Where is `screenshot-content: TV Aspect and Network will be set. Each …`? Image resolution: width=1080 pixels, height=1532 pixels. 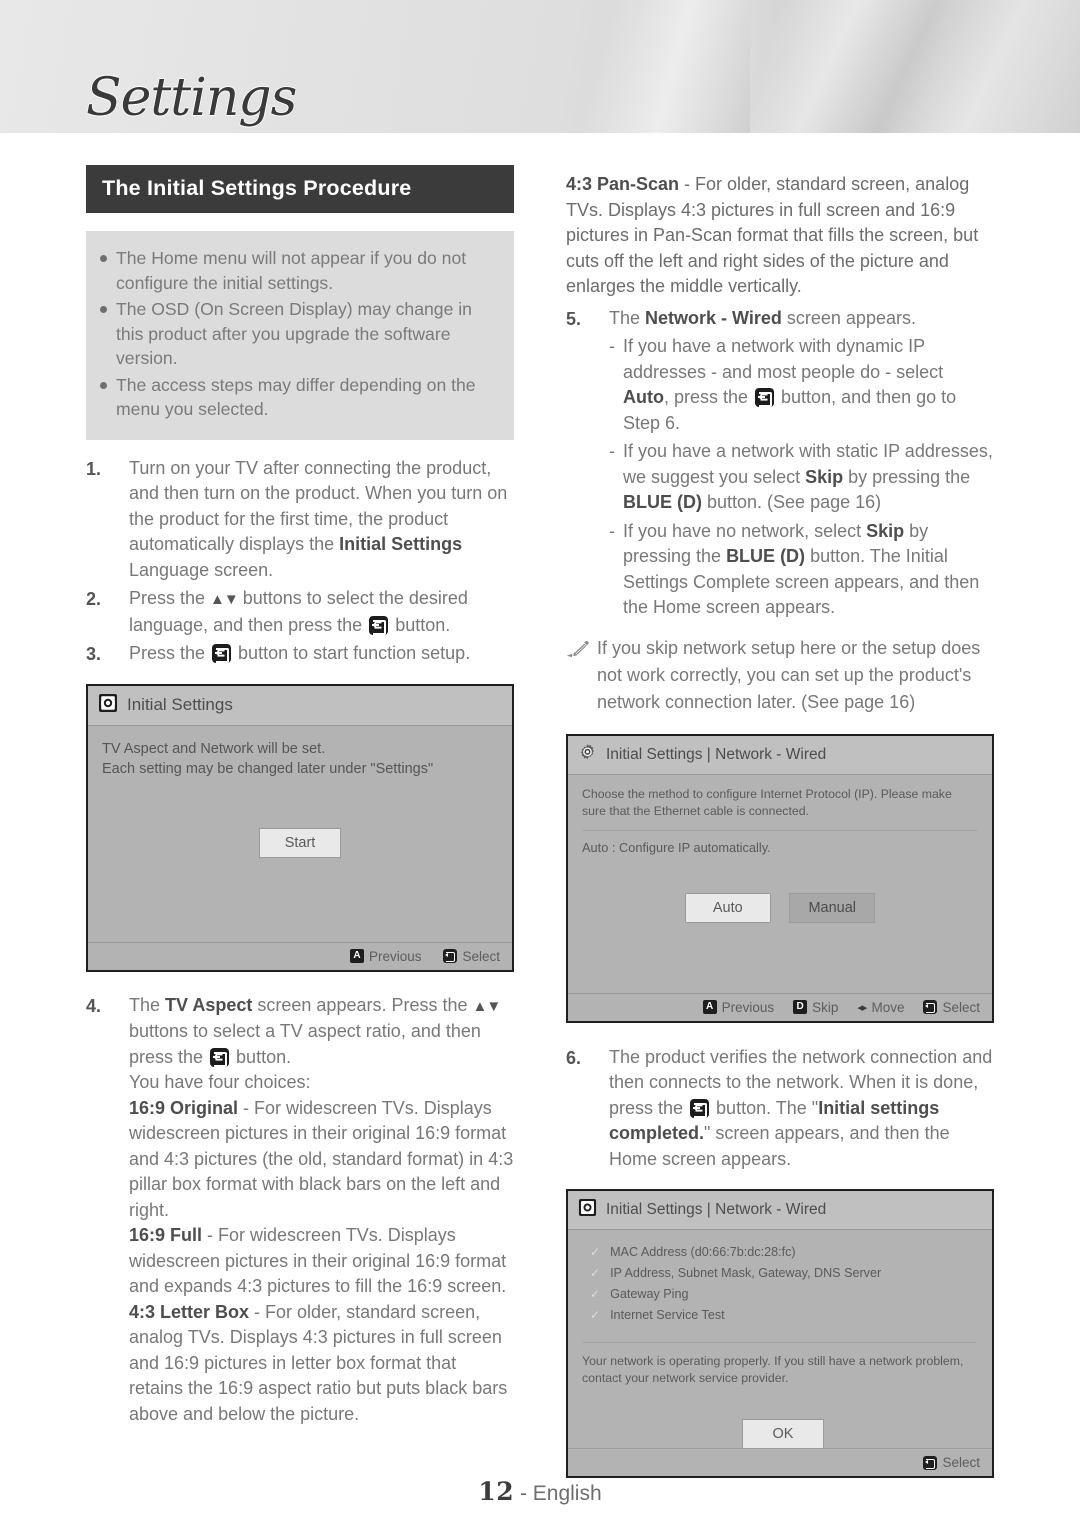
screenshot-content: TV Aspect and Network will be set. Each … is located at coordinates (300, 792).